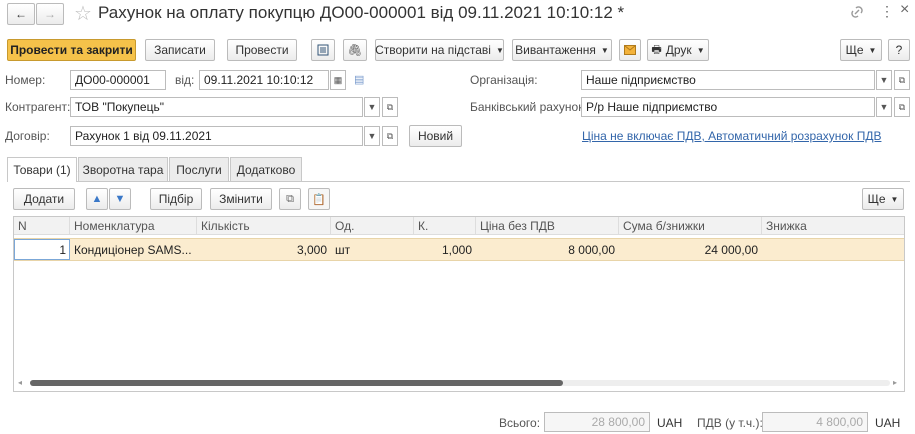 Image resolution: width=915 pixels, height=434 pixels. I want to click on tab-returnable-packaging: Зворотна тара, so click(123, 169).